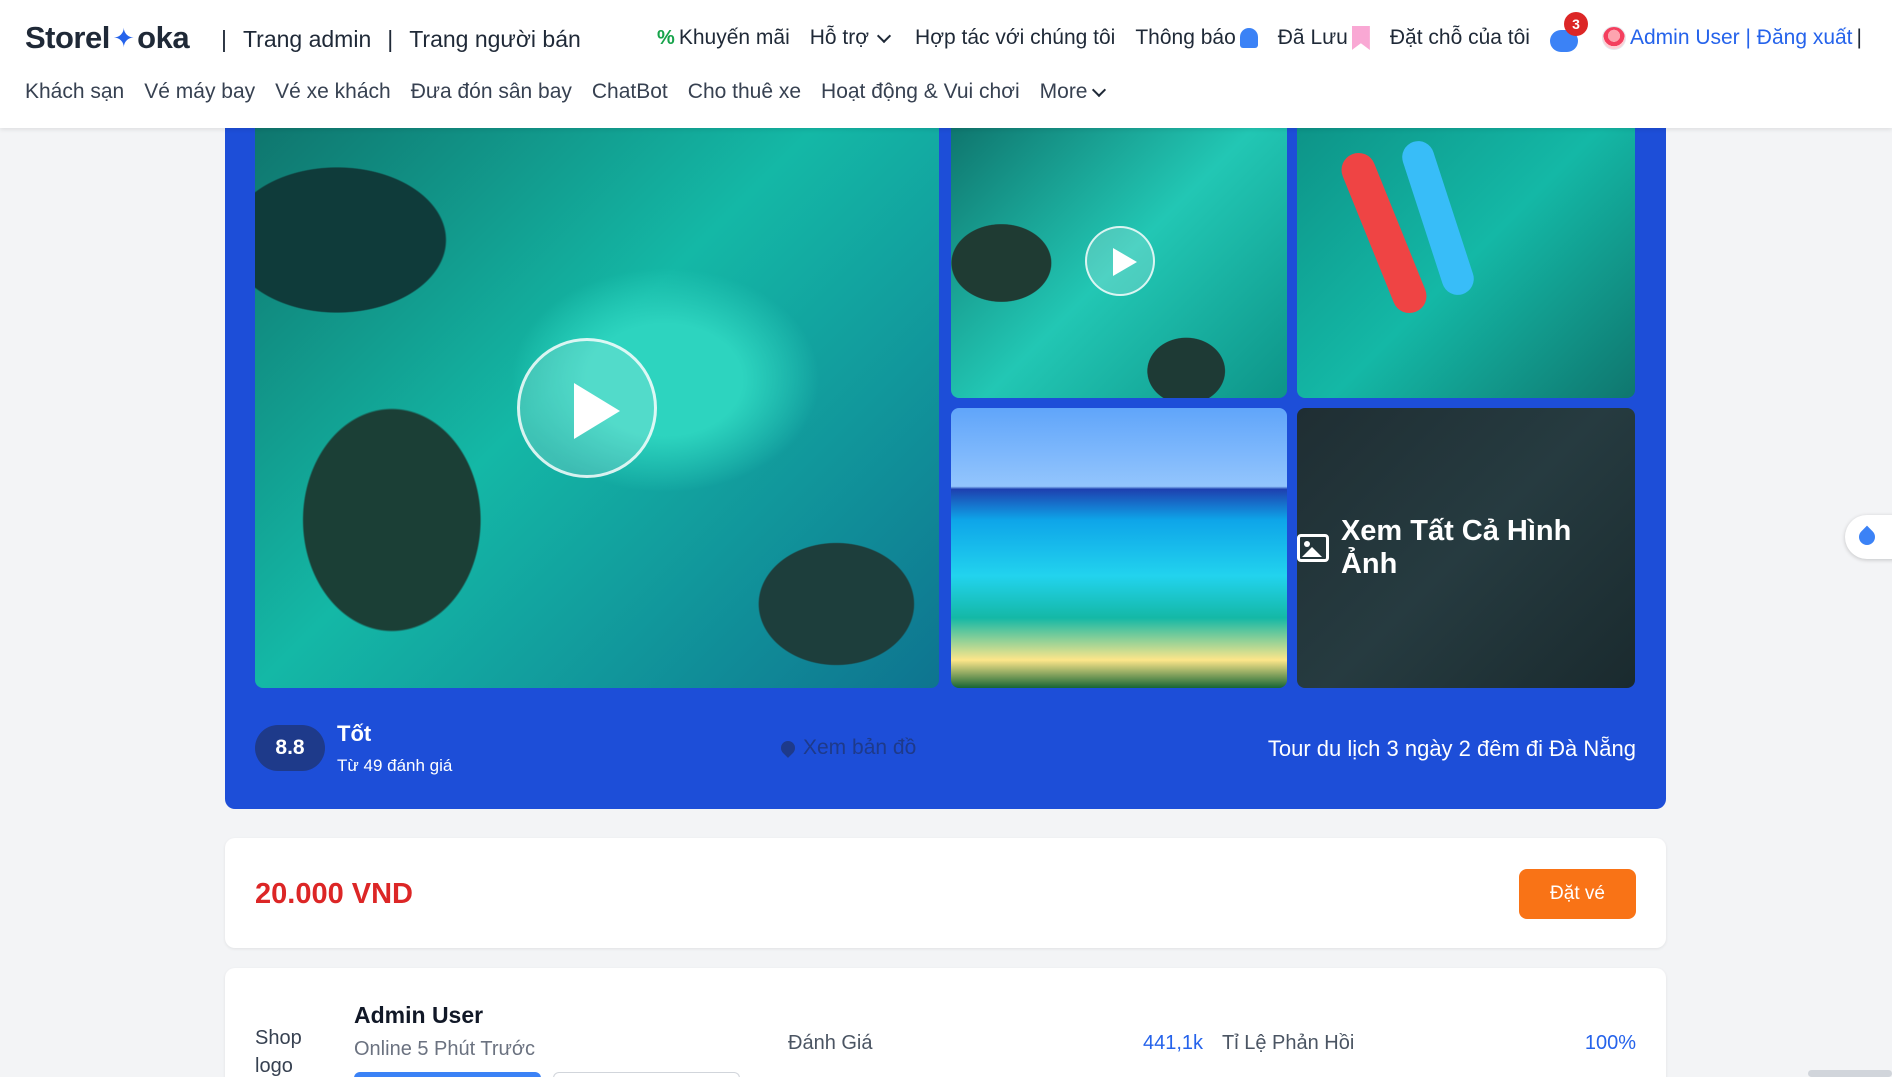 The height and width of the screenshot is (1077, 1892). Describe the element at coordinates (1288, 1043) in the screenshot. I see `shop-response-rate-label: Tỉ Lệ Phản Hồi` at that location.